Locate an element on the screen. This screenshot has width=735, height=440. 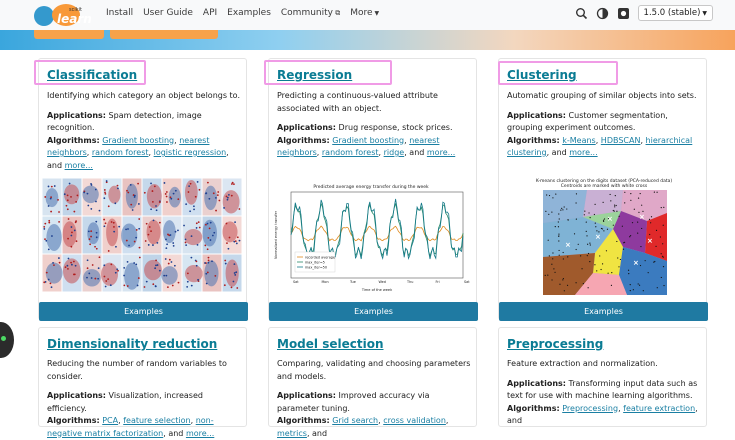
algorithm-link: ridge is located at coordinates (394, 152).